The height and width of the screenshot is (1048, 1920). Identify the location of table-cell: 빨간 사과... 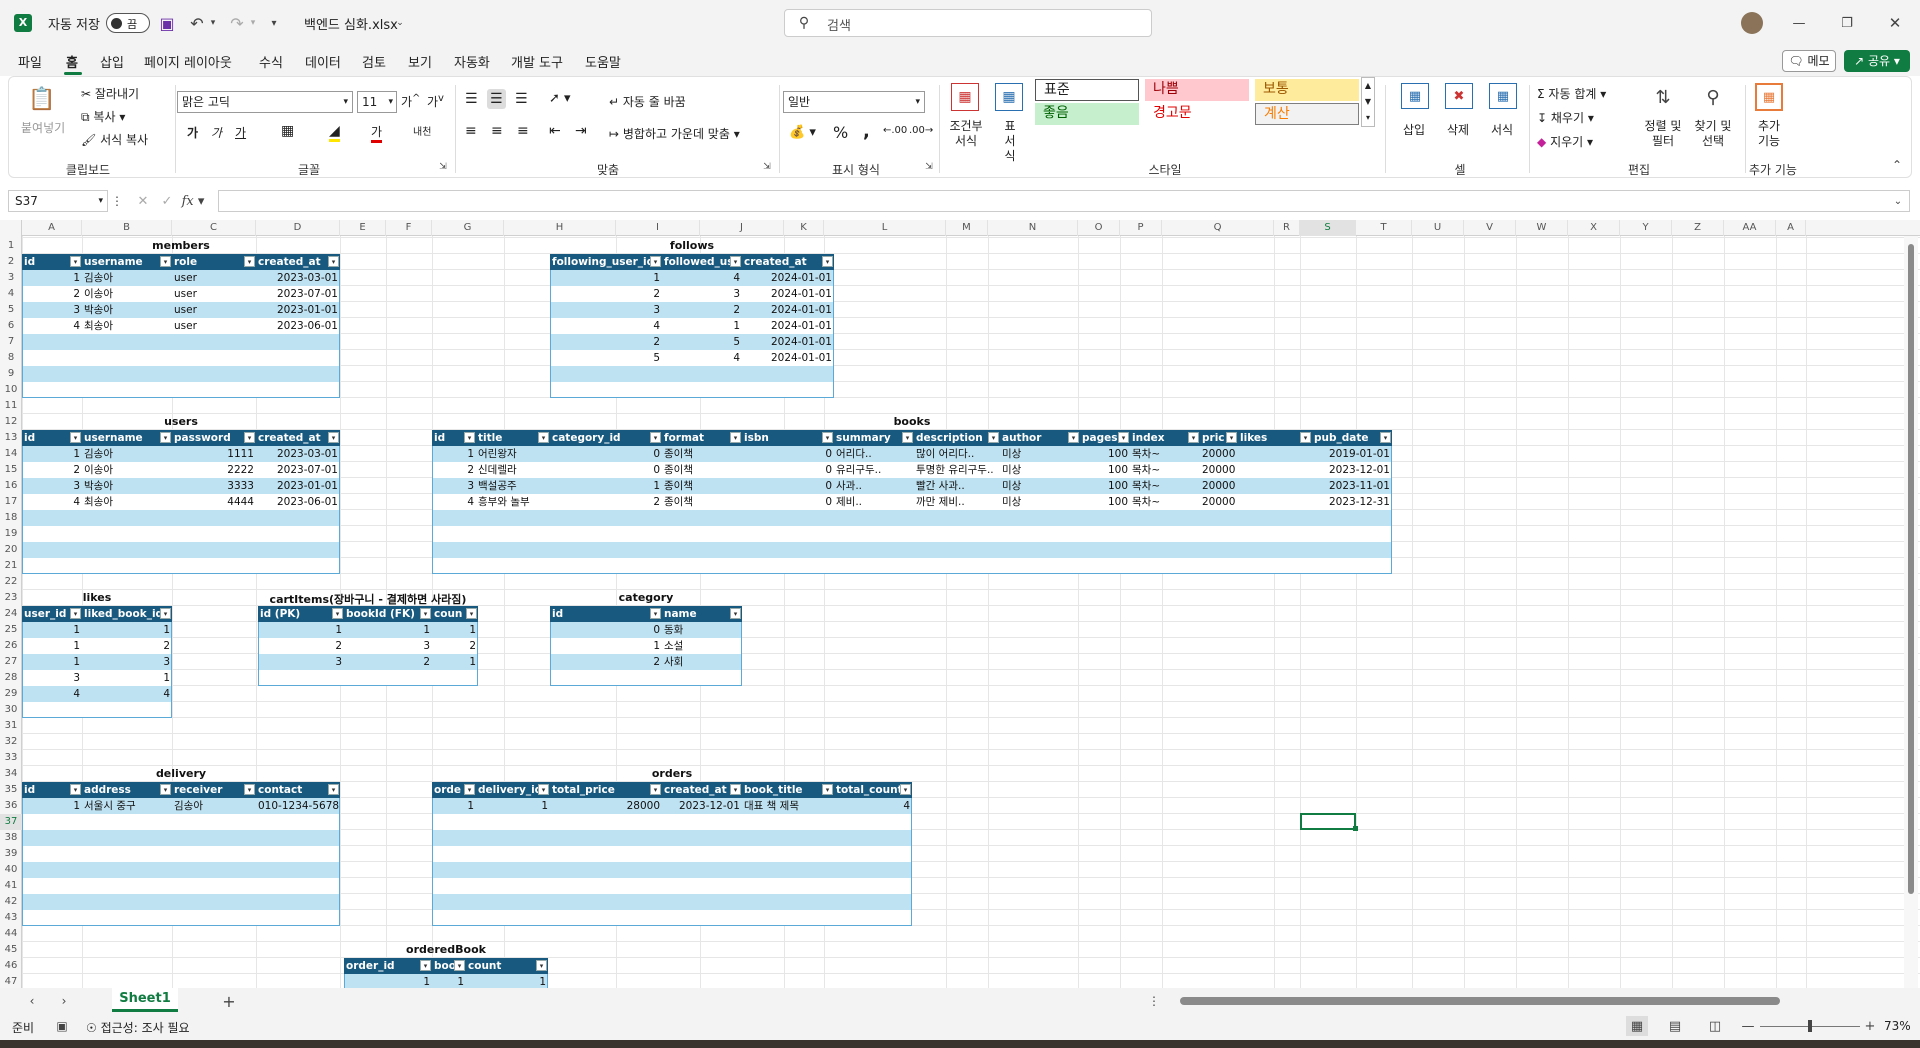
(957, 486).